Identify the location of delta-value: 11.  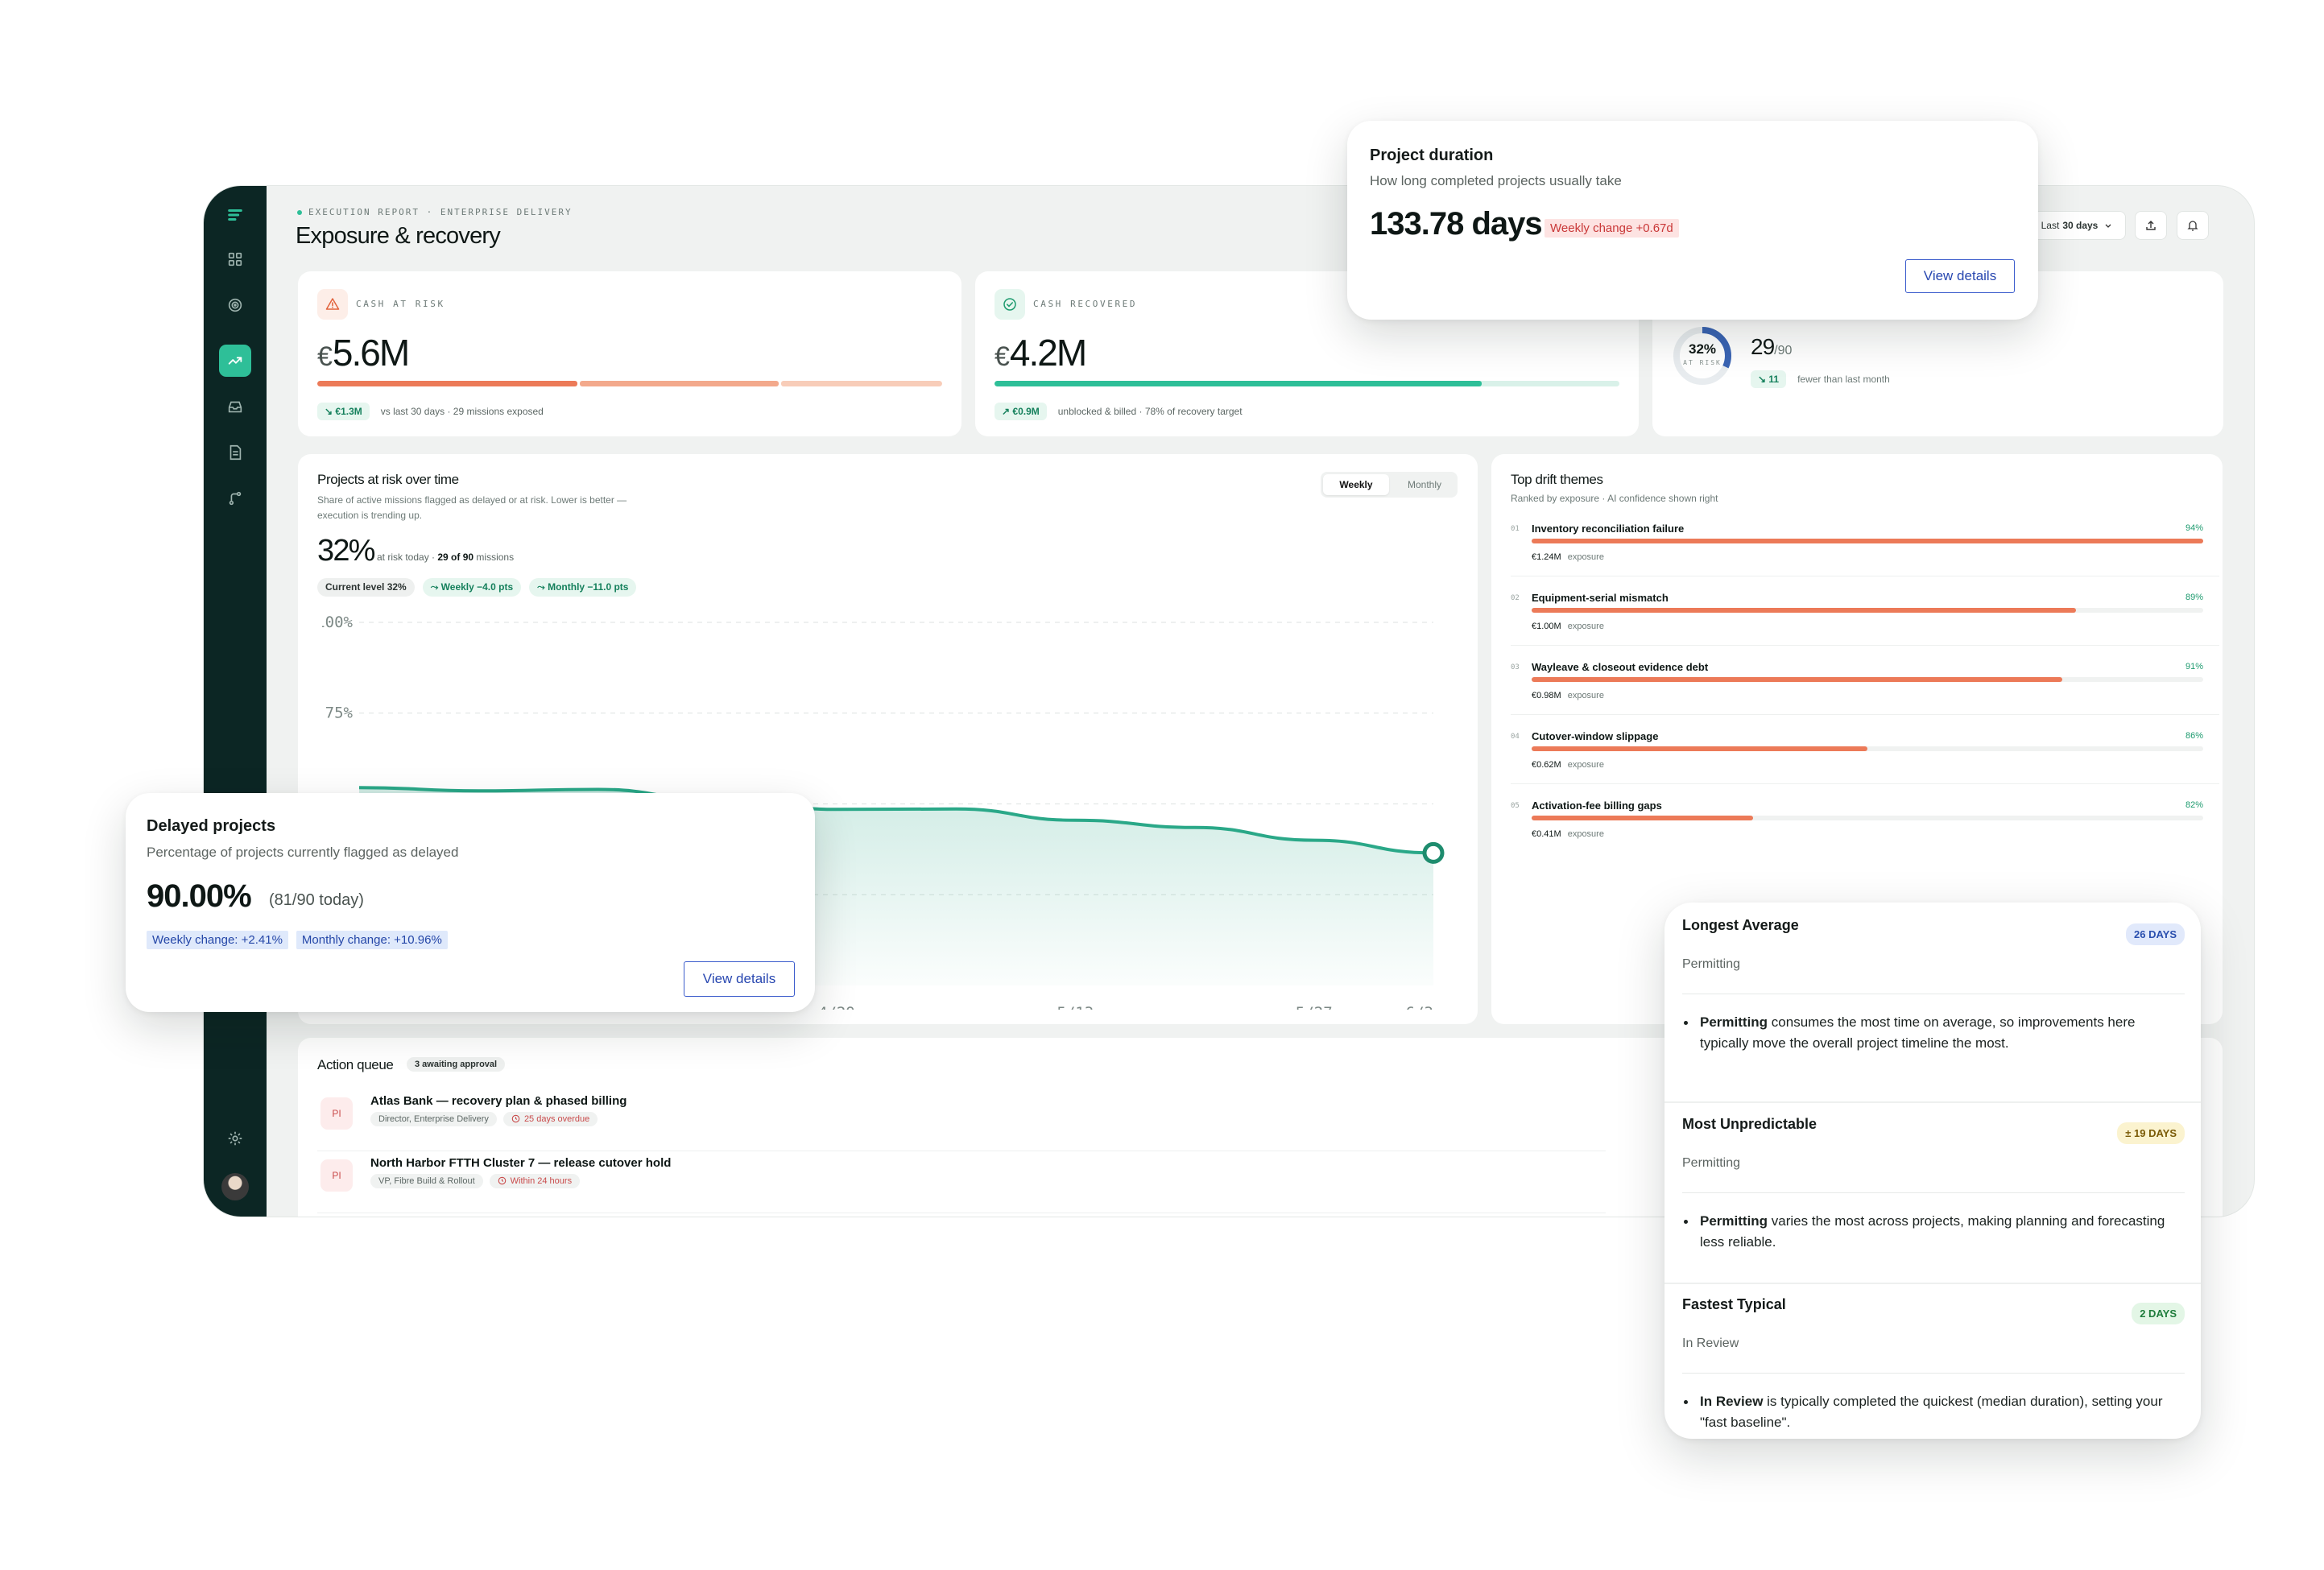
(1774, 379).